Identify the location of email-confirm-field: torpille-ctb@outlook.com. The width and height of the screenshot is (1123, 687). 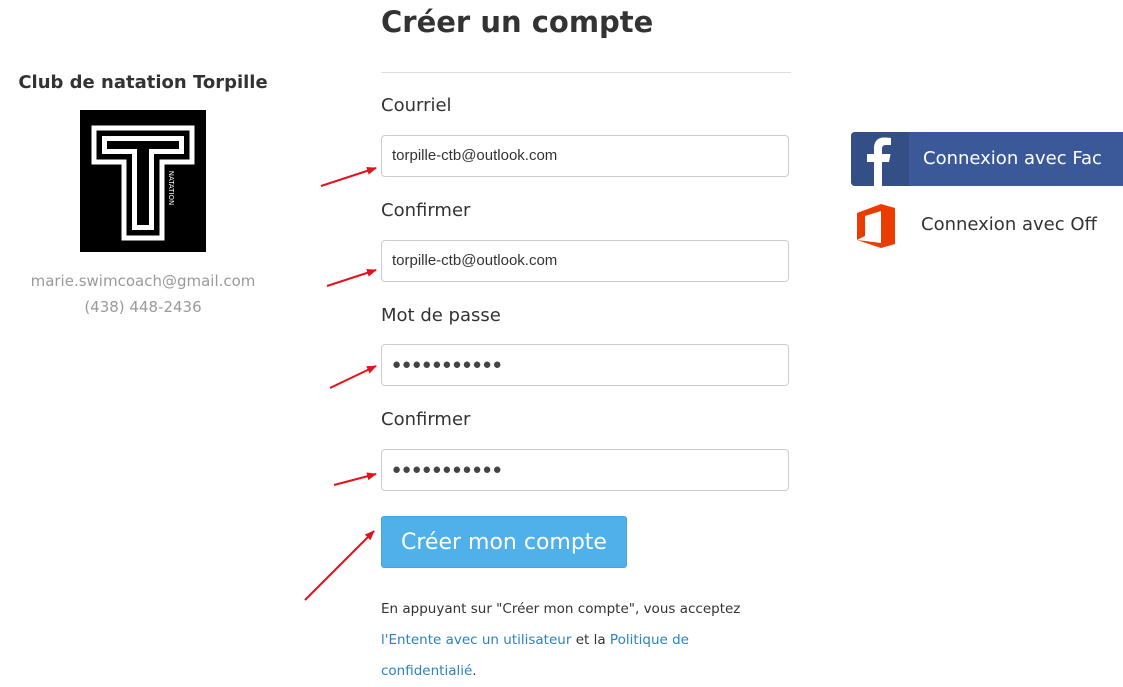
(585, 261).